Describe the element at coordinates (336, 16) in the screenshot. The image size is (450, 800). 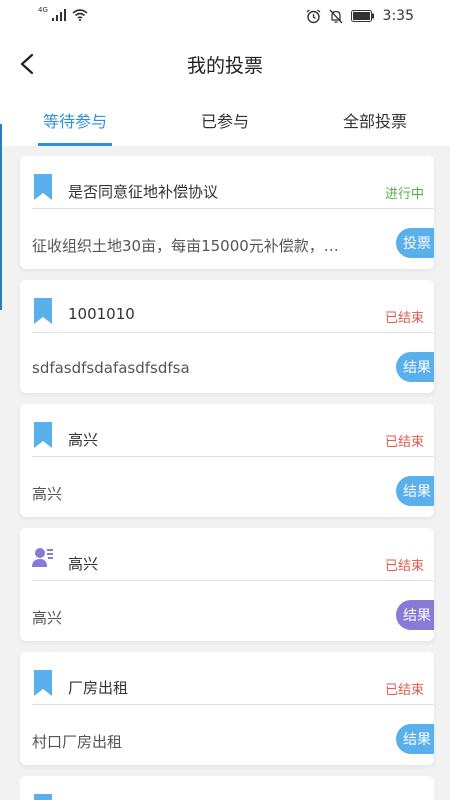
I see `mute-bell-icon` at that location.